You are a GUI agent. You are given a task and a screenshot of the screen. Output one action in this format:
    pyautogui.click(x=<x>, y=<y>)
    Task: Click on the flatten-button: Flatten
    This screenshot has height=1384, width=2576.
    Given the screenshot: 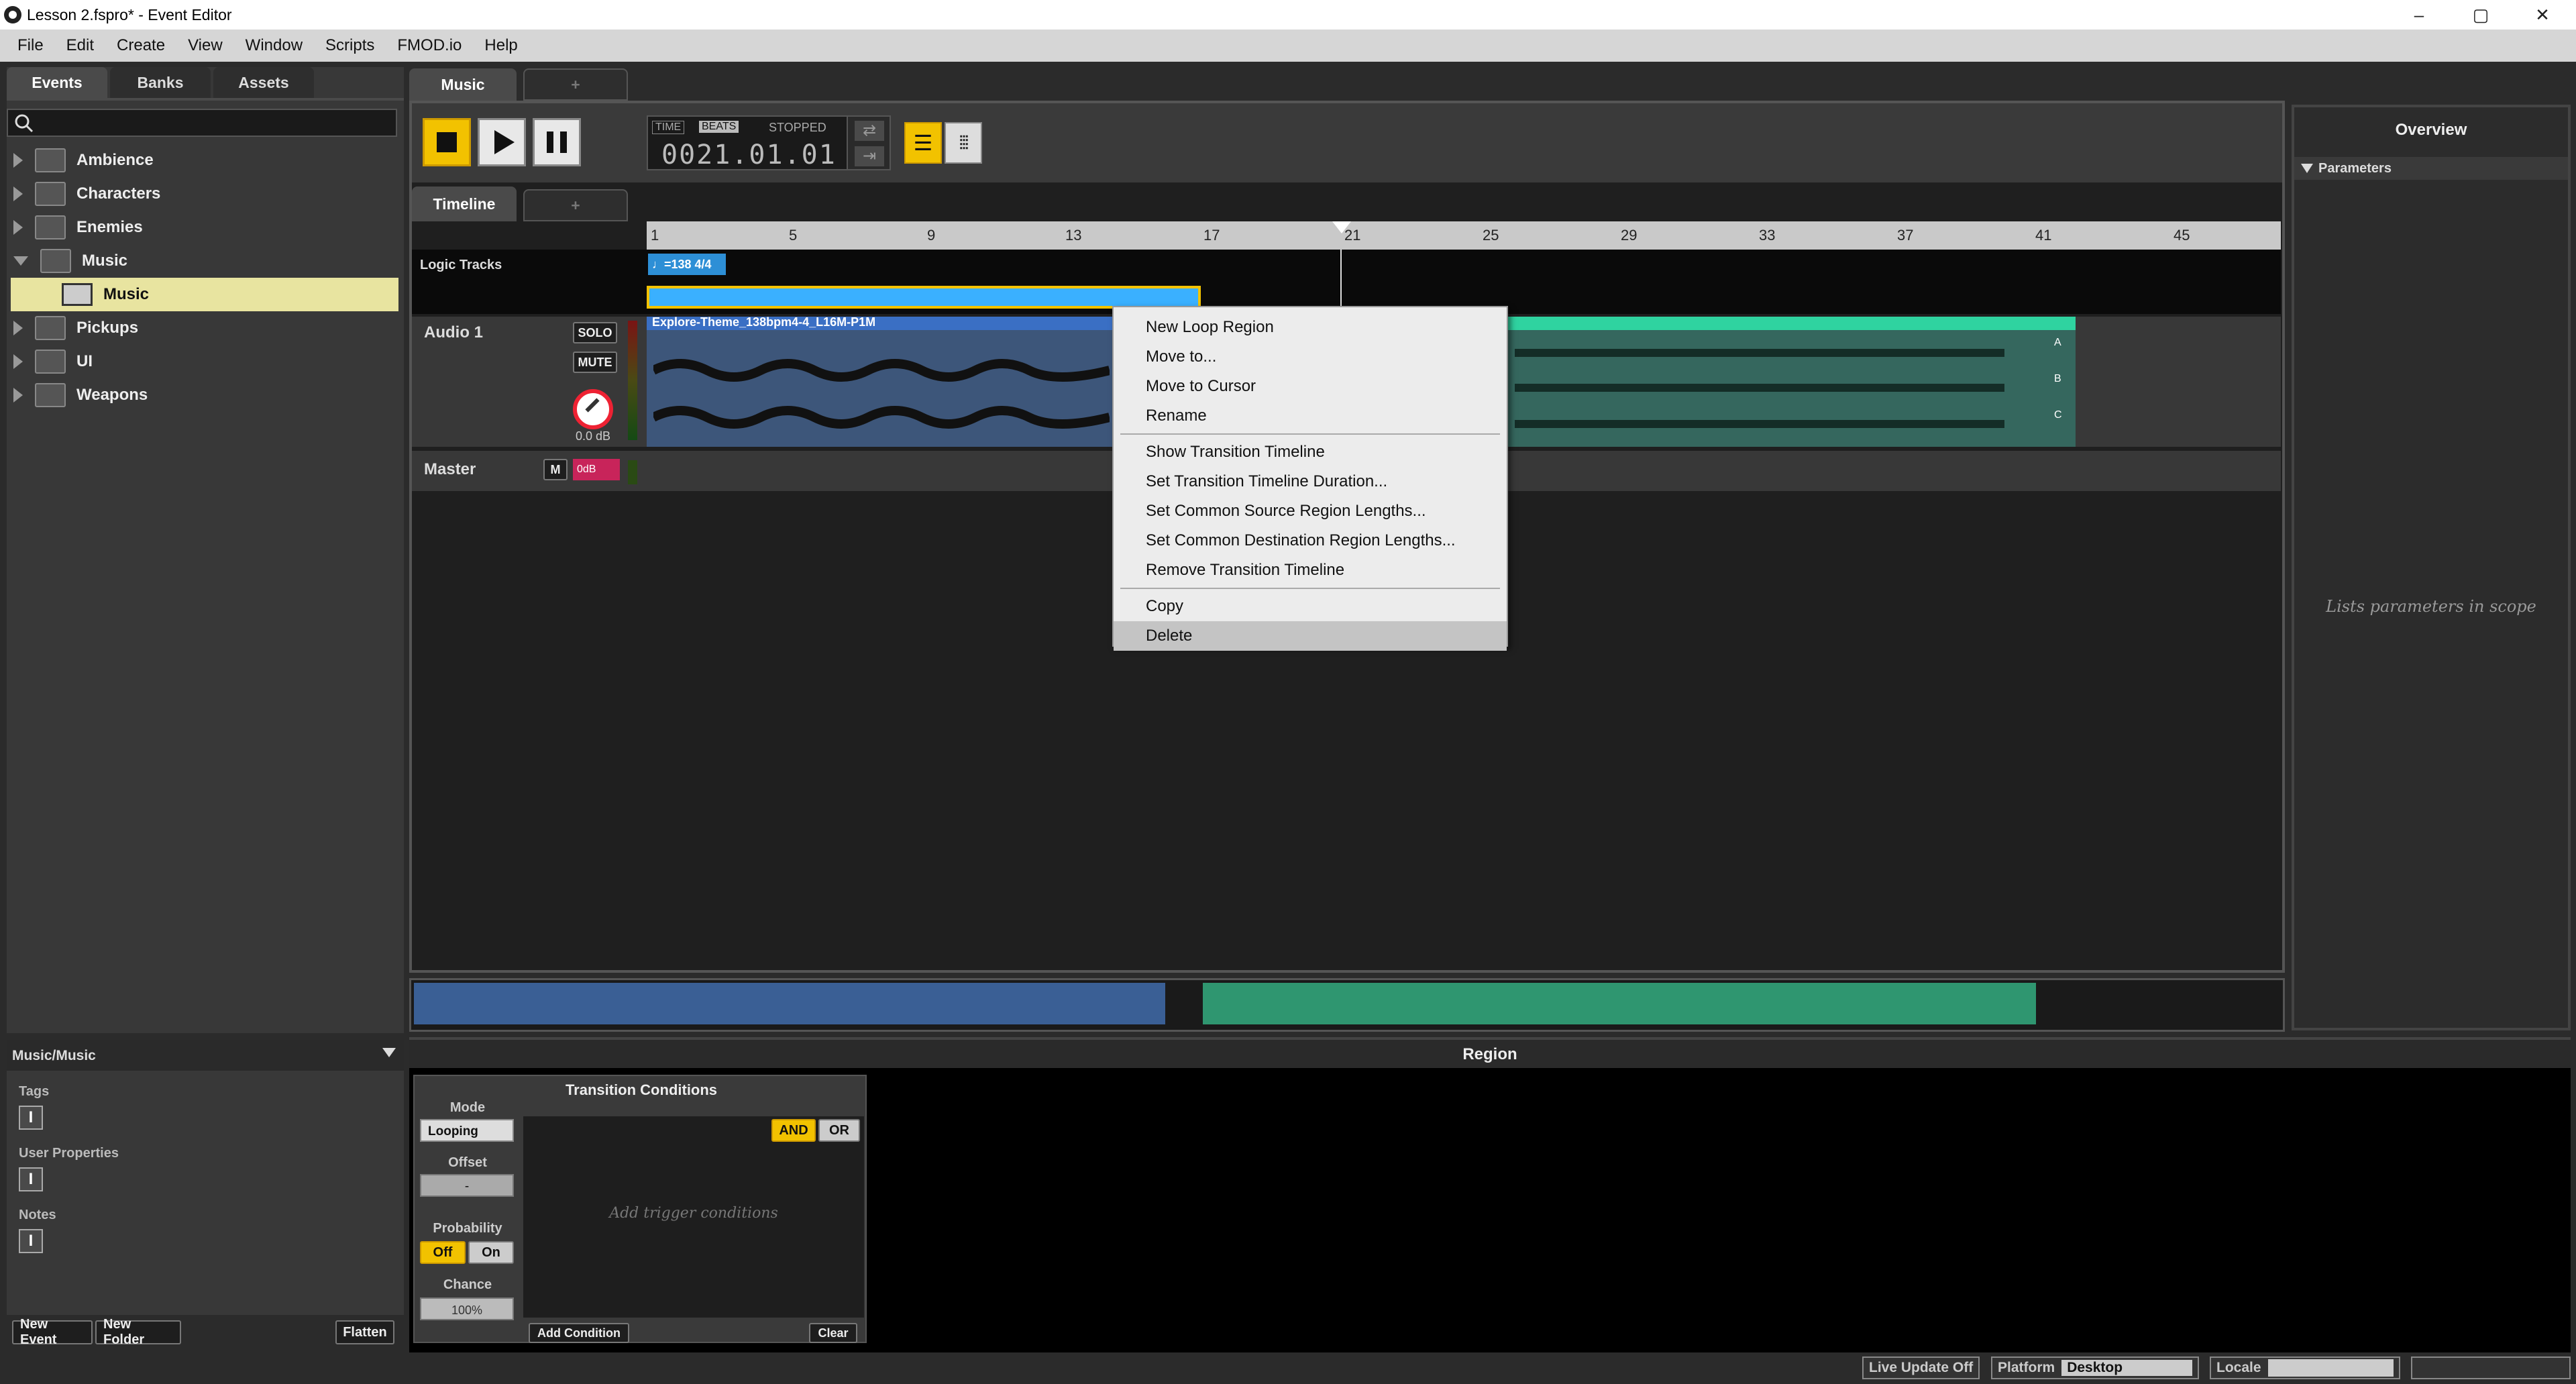 What is the action you would take?
    pyautogui.click(x=364, y=1332)
    